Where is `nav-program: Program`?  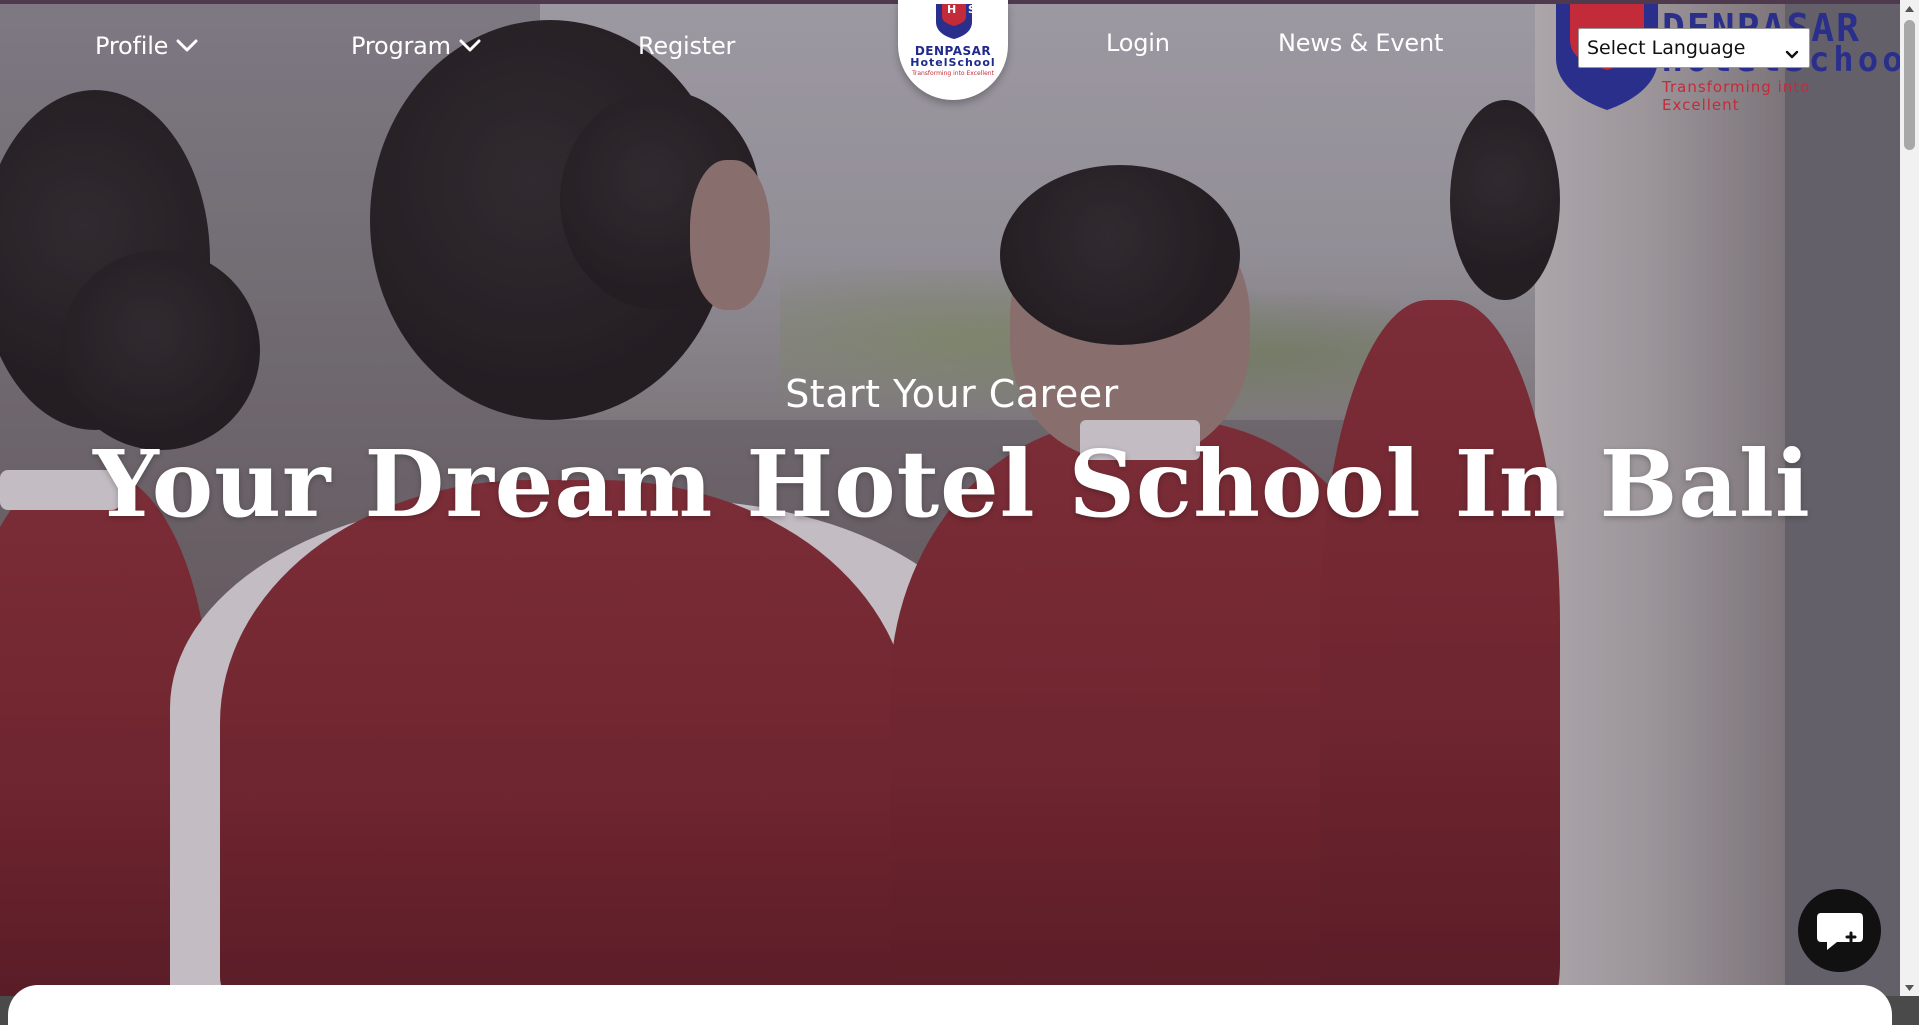
nav-program: Program is located at coordinates (416, 46).